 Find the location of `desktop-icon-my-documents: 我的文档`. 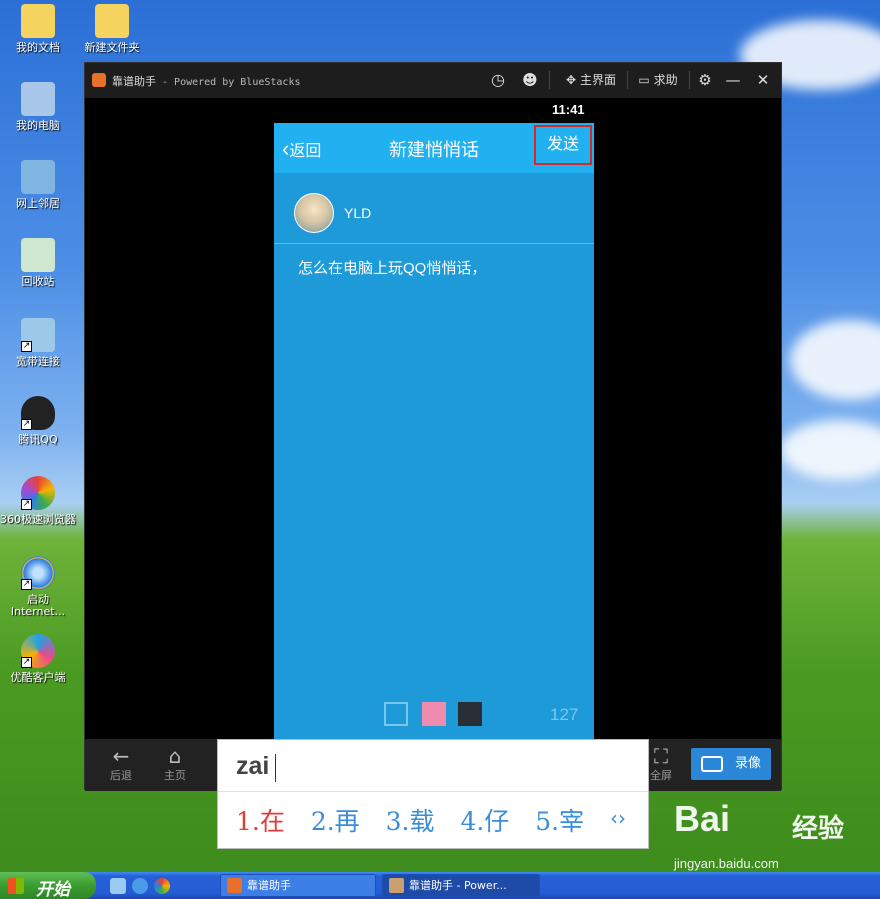

desktop-icon-my-documents: 我的文档 is located at coordinates (38, 29).